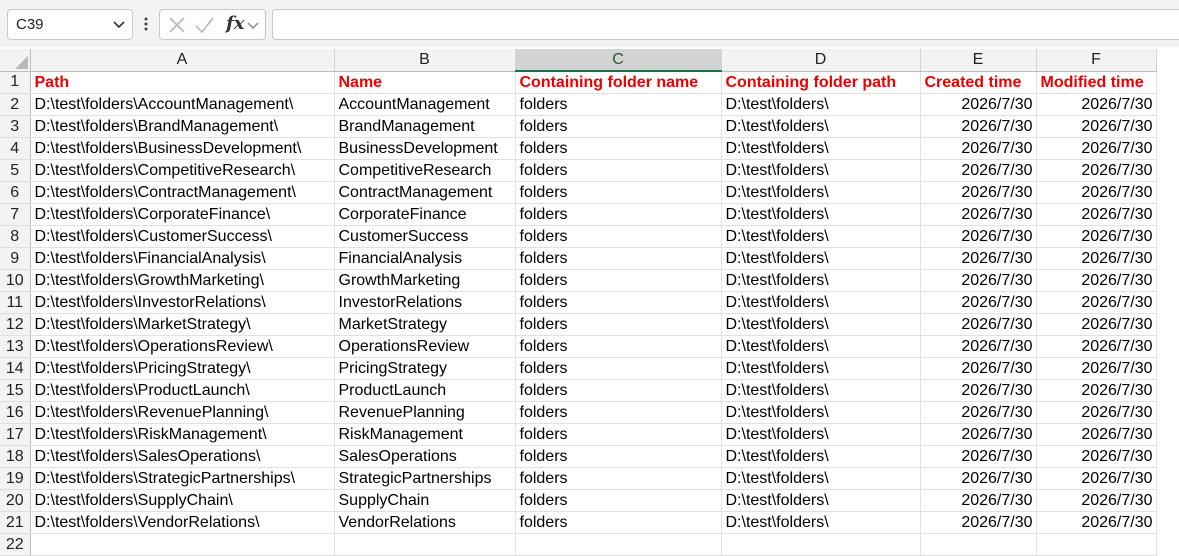  What do you see at coordinates (425, 346) in the screenshot?
I see `cell: OperationsReview` at bounding box center [425, 346].